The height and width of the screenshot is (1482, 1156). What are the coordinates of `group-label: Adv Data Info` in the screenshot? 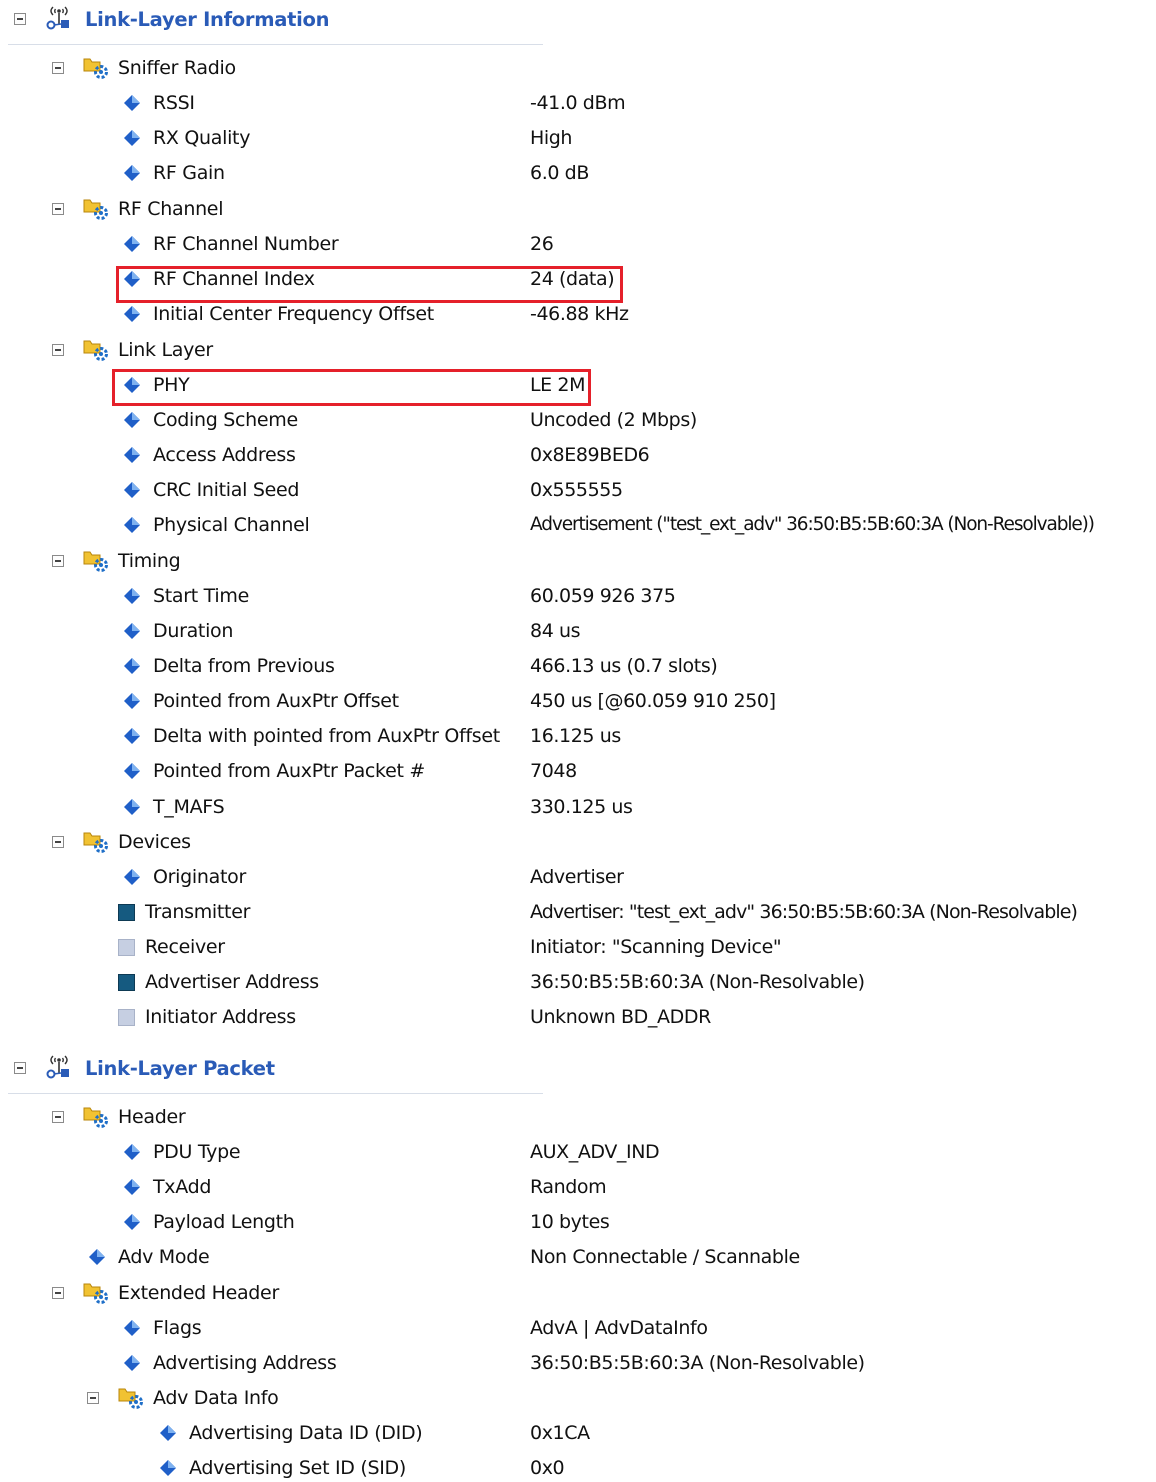 It's located at (216, 1398).